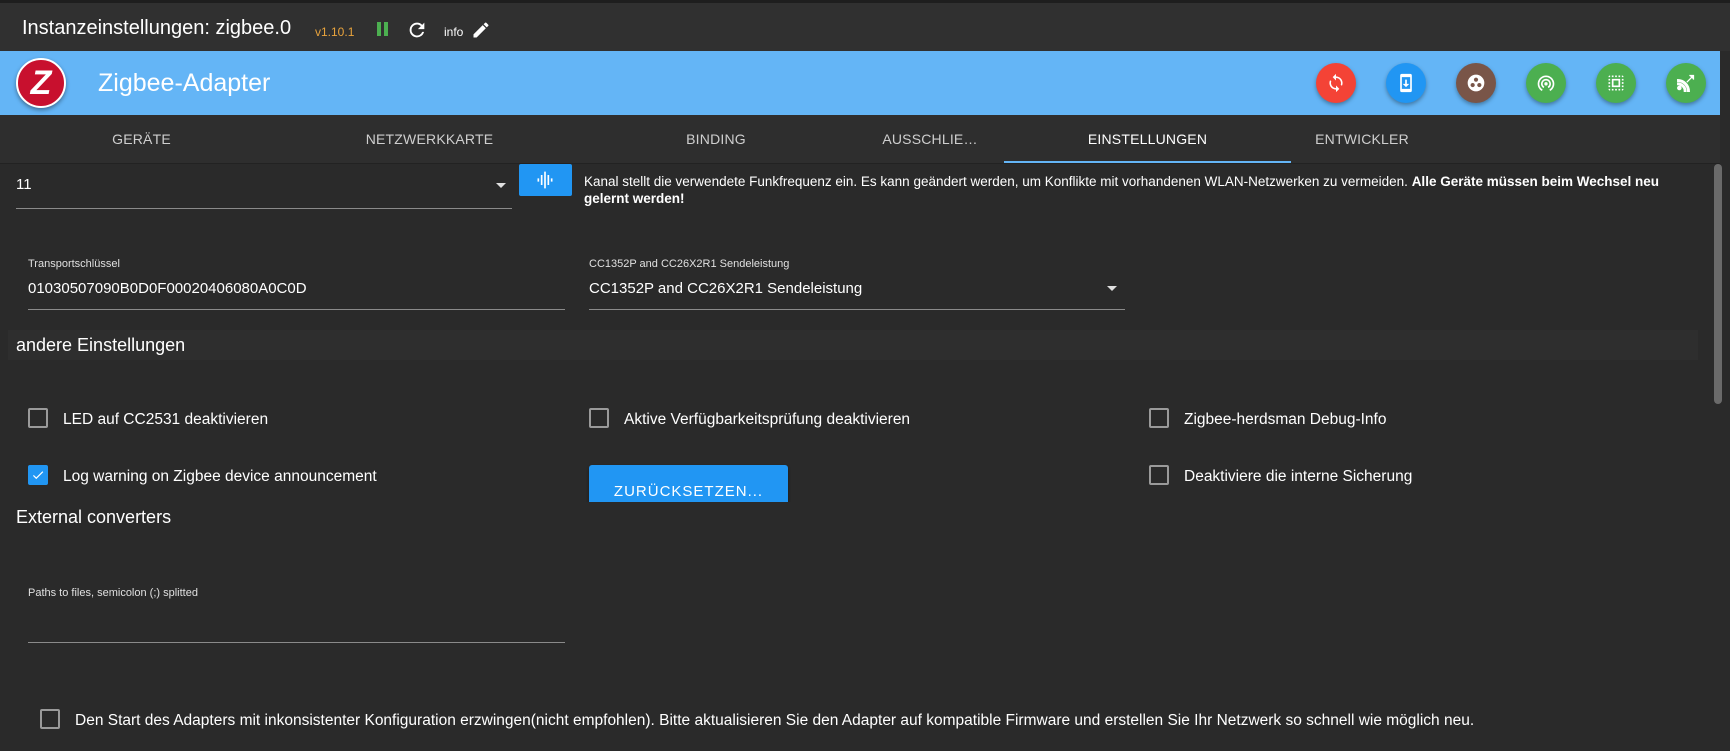 The height and width of the screenshot is (751, 1730). I want to click on pause-icon, so click(383, 29).